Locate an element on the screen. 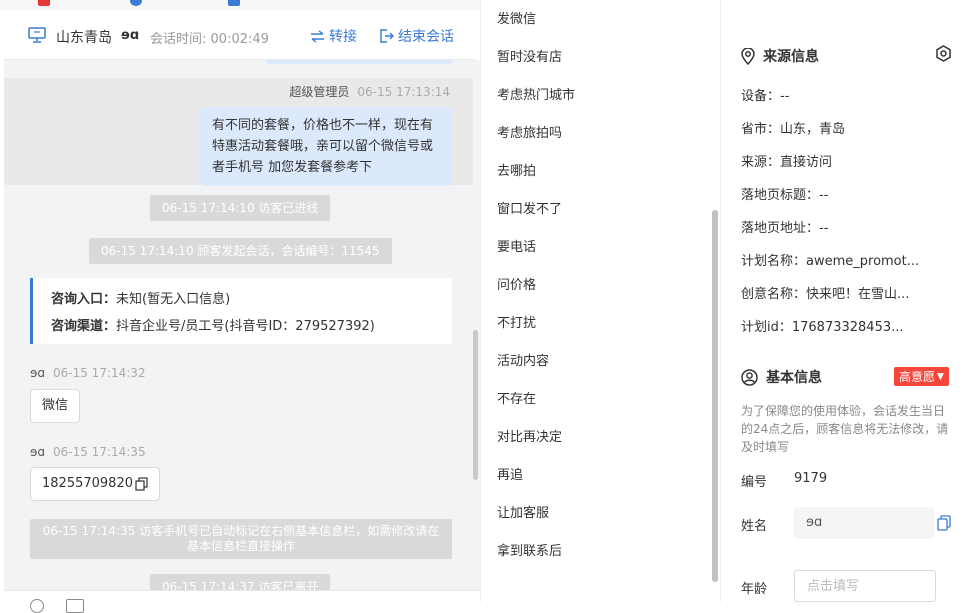  source-device: 设备：-- is located at coordinates (765, 96).